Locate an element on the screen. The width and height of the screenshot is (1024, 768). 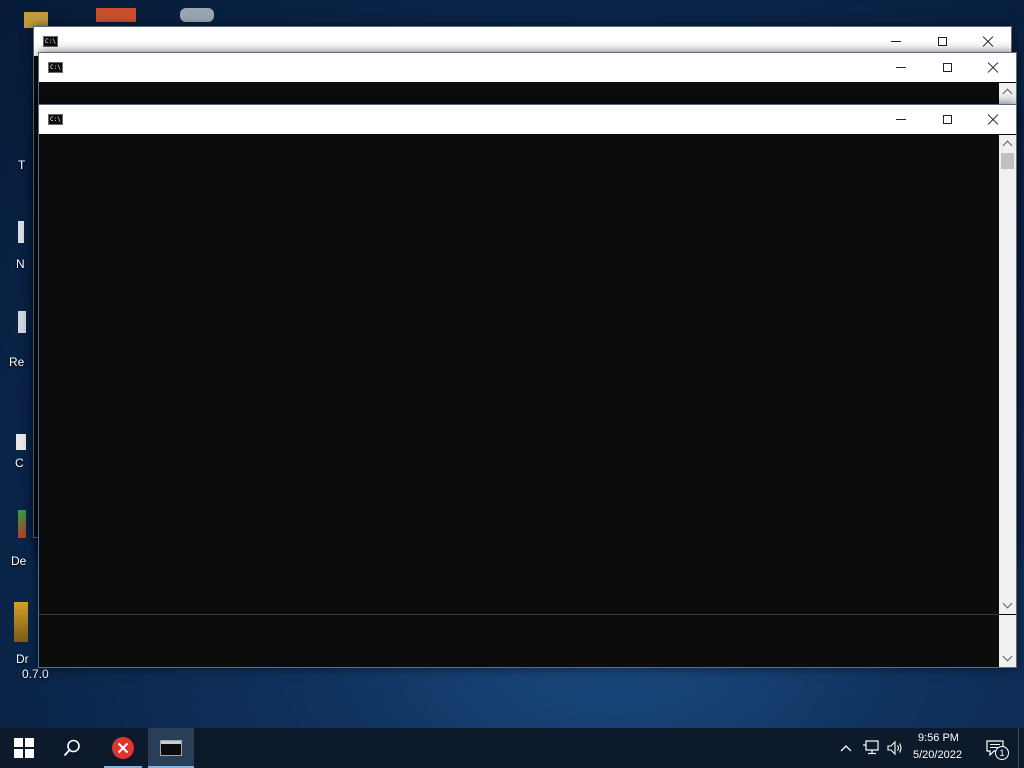
taskbar-error-app is located at coordinates (123, 748).